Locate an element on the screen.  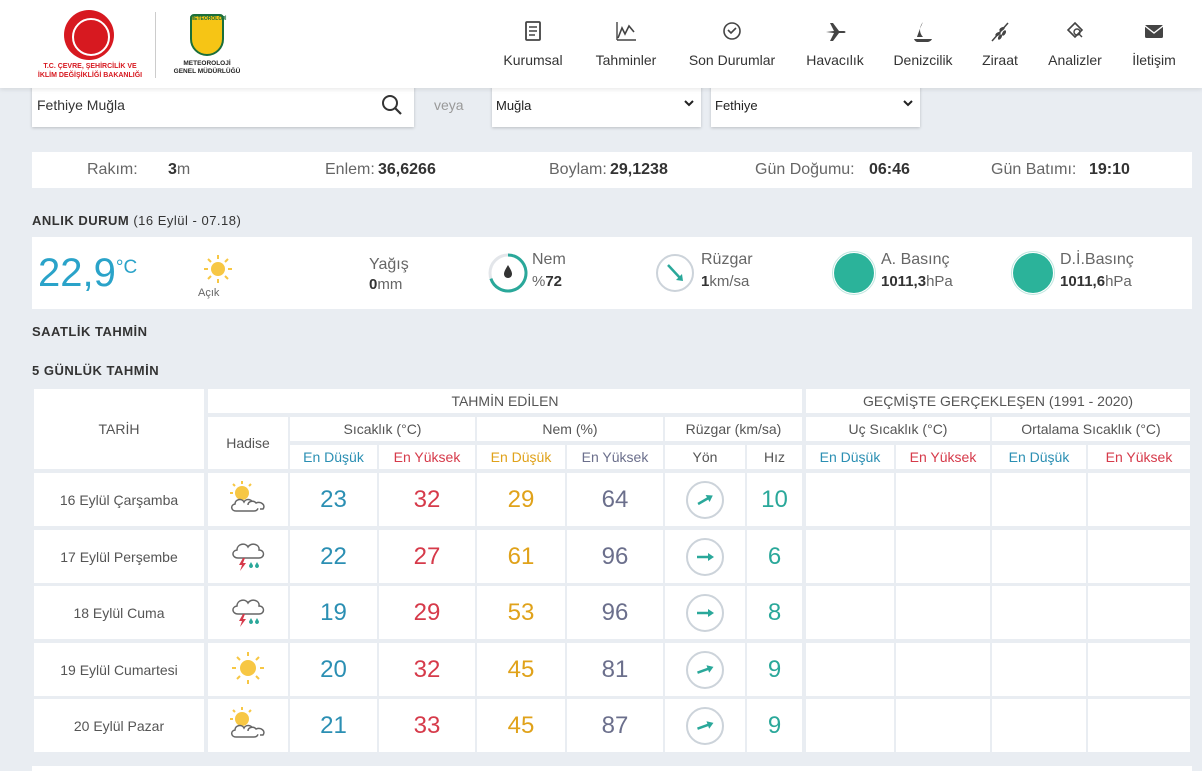
latitude-value: 36,6266 is located at coordinates (407, 169).